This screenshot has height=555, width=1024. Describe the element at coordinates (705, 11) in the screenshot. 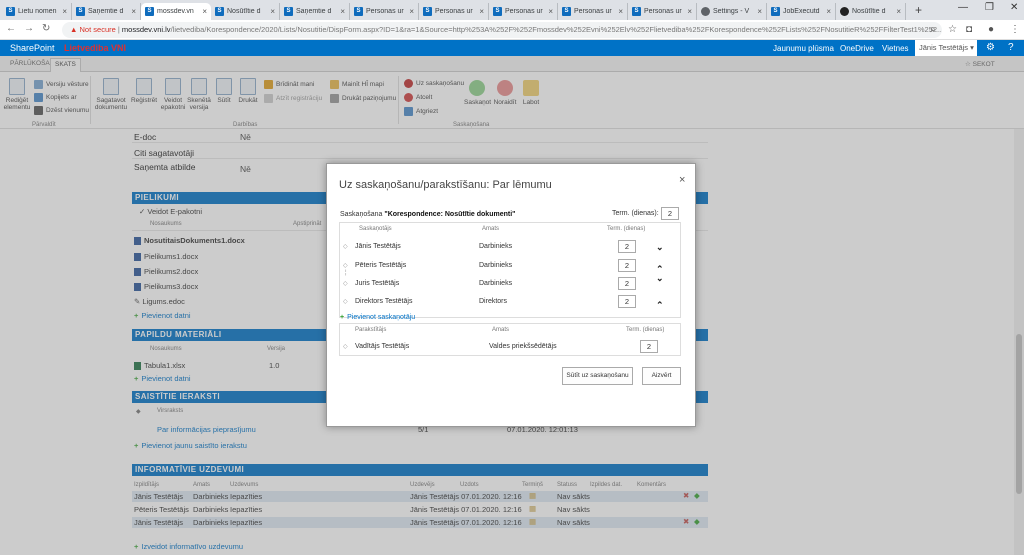

I see `gear-icon` at that location.